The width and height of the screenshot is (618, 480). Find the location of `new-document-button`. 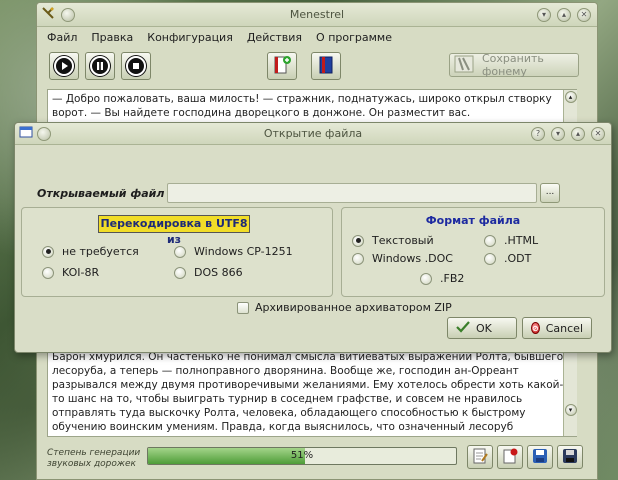

new-document-button is located at coordinates (282, 66).